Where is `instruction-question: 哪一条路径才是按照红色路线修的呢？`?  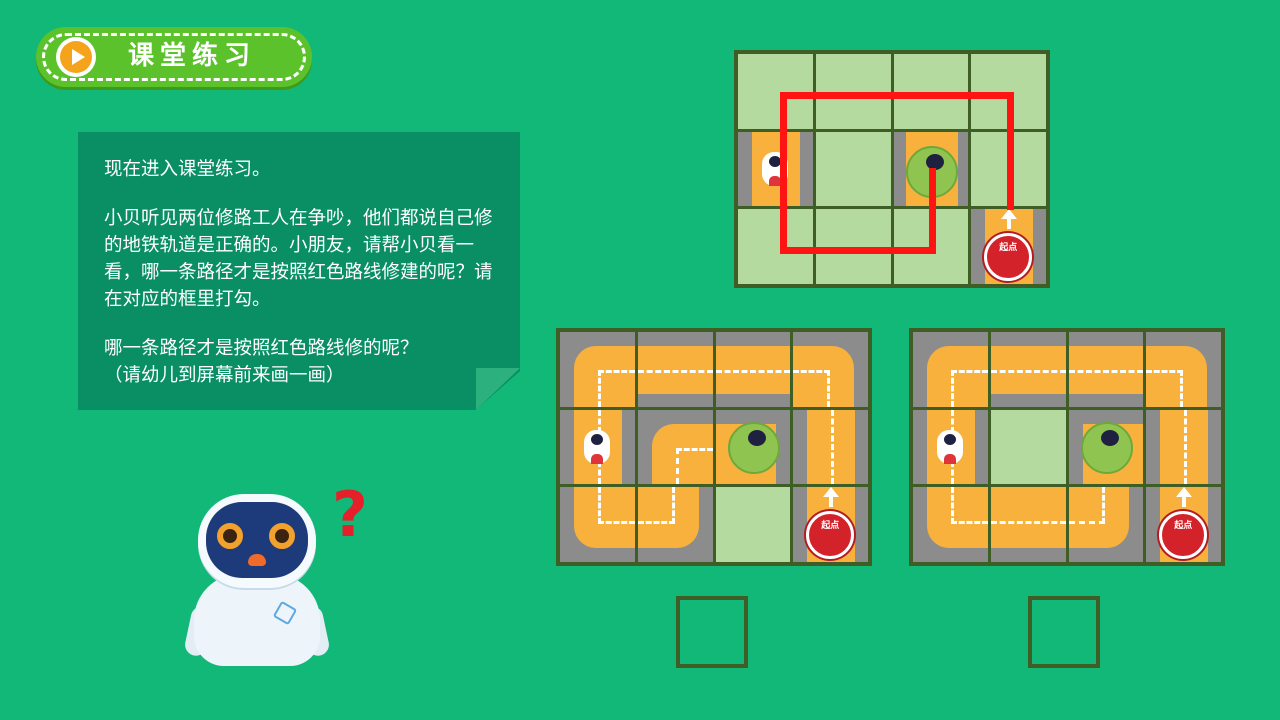 instruction-question: 哪一条路径才是按照红色路线修的呢？ is located at coordinates (261, 348).